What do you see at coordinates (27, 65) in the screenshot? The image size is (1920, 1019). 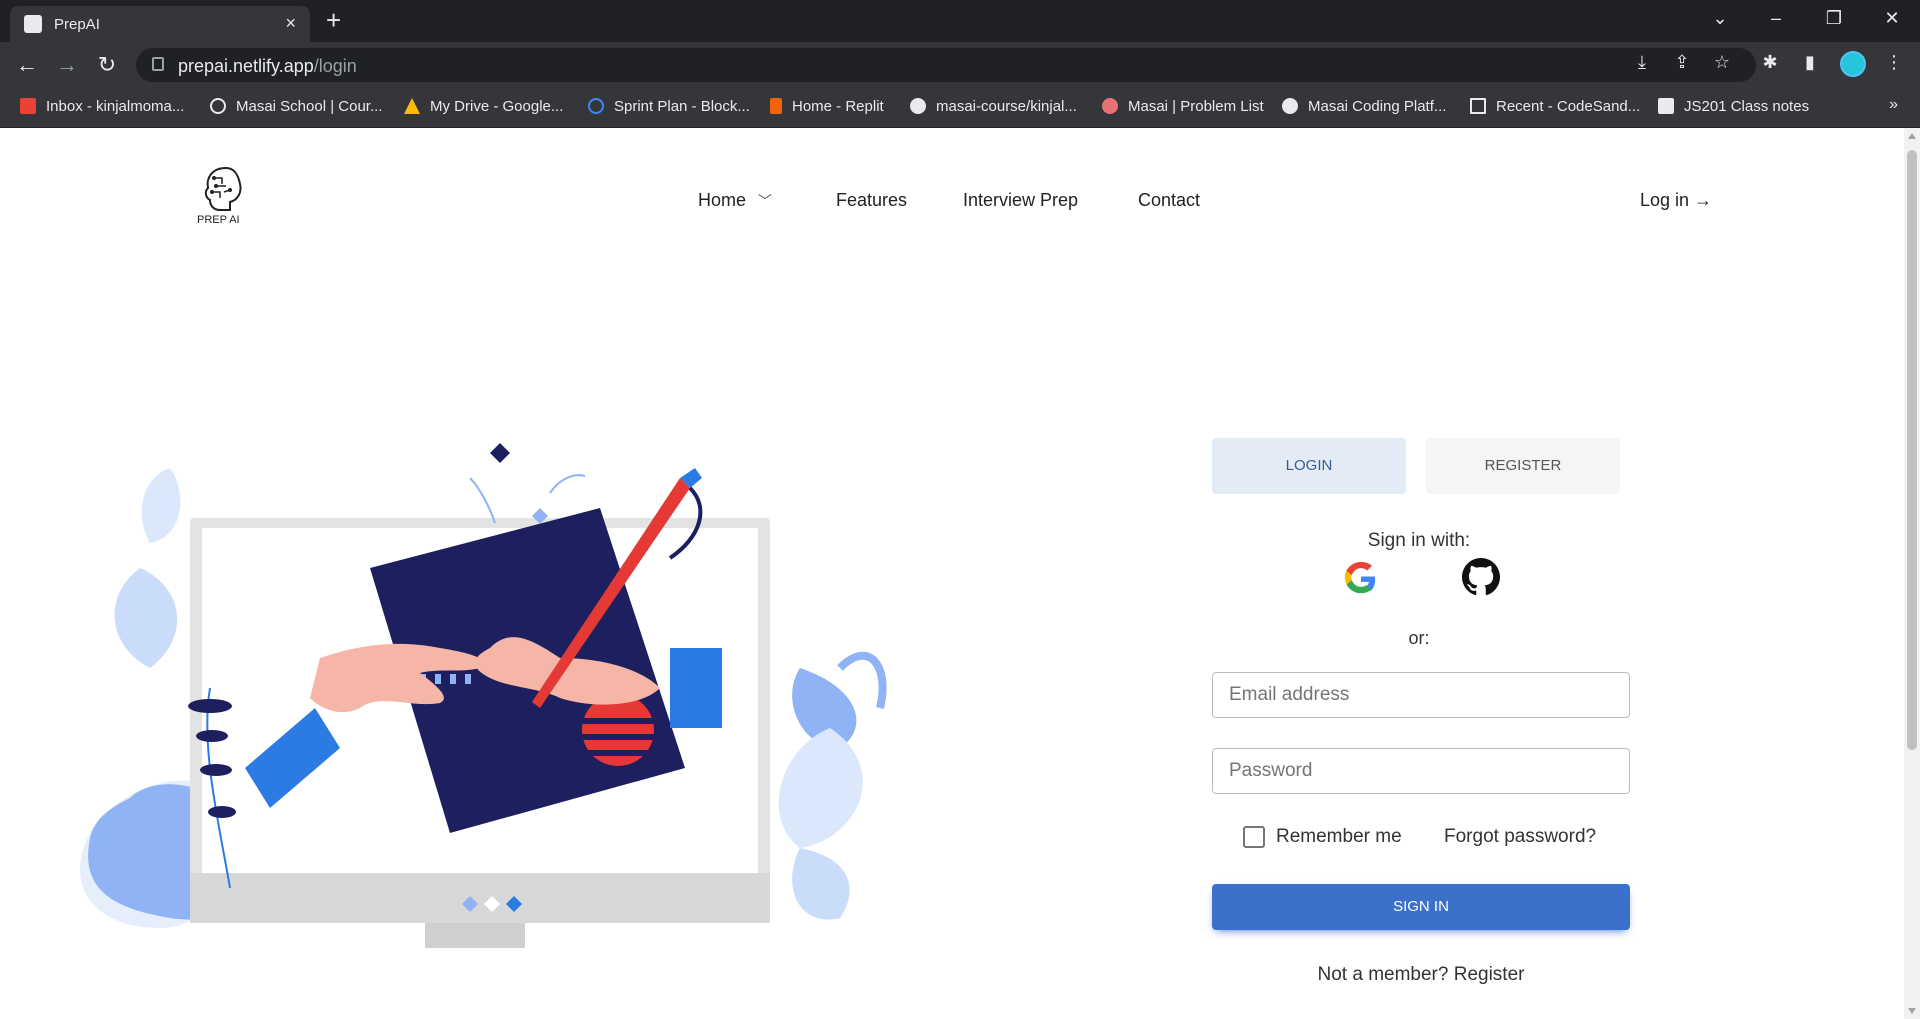 I see `back-icon: ←` at bounding box center [27, 65].